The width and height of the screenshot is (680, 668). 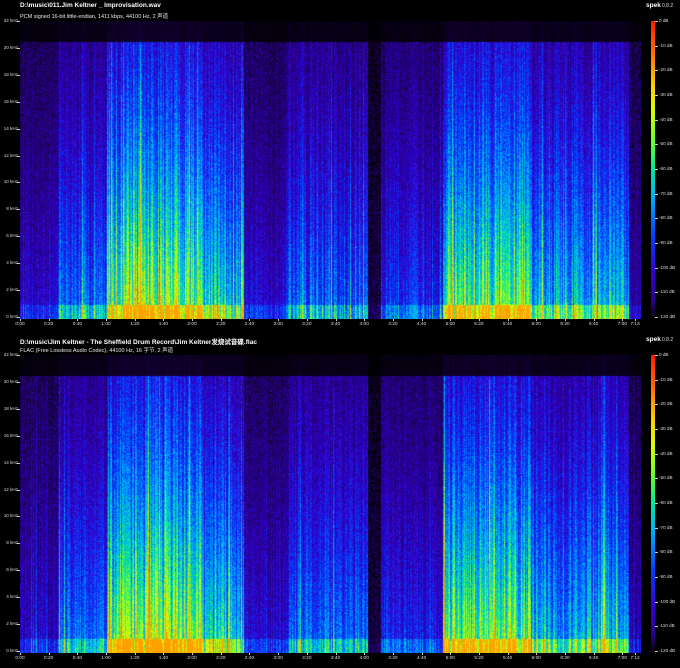 I want to click on frequency-tick-label: 16 kHz, so click(x=10, y=435).